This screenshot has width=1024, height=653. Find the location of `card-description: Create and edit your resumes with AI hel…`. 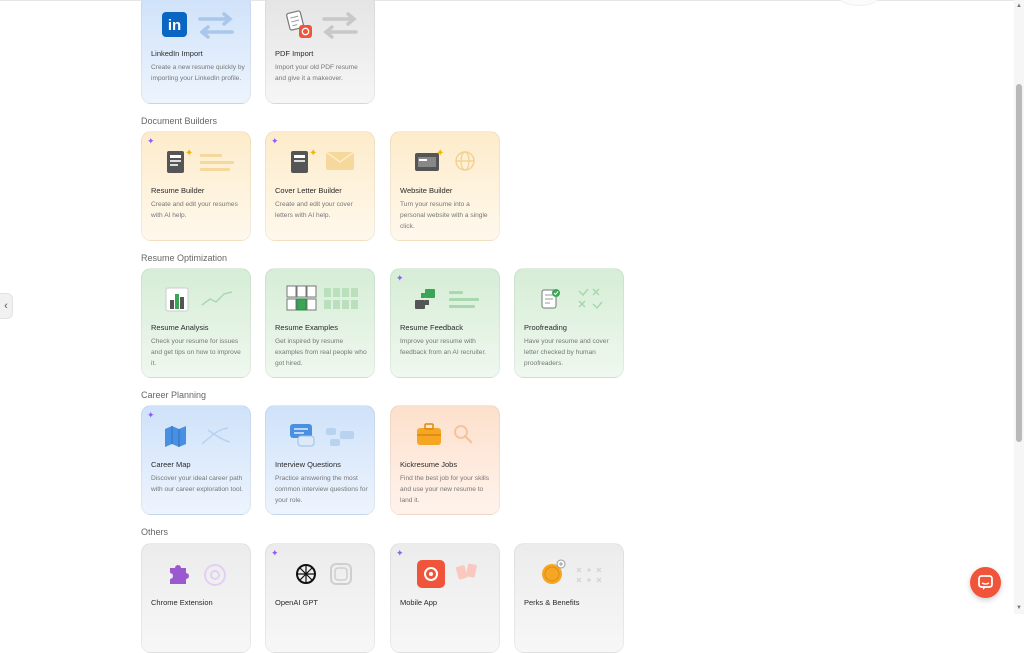

card-description: Create and edit your resumes with AI hel… is located at coordinates (194, 210).